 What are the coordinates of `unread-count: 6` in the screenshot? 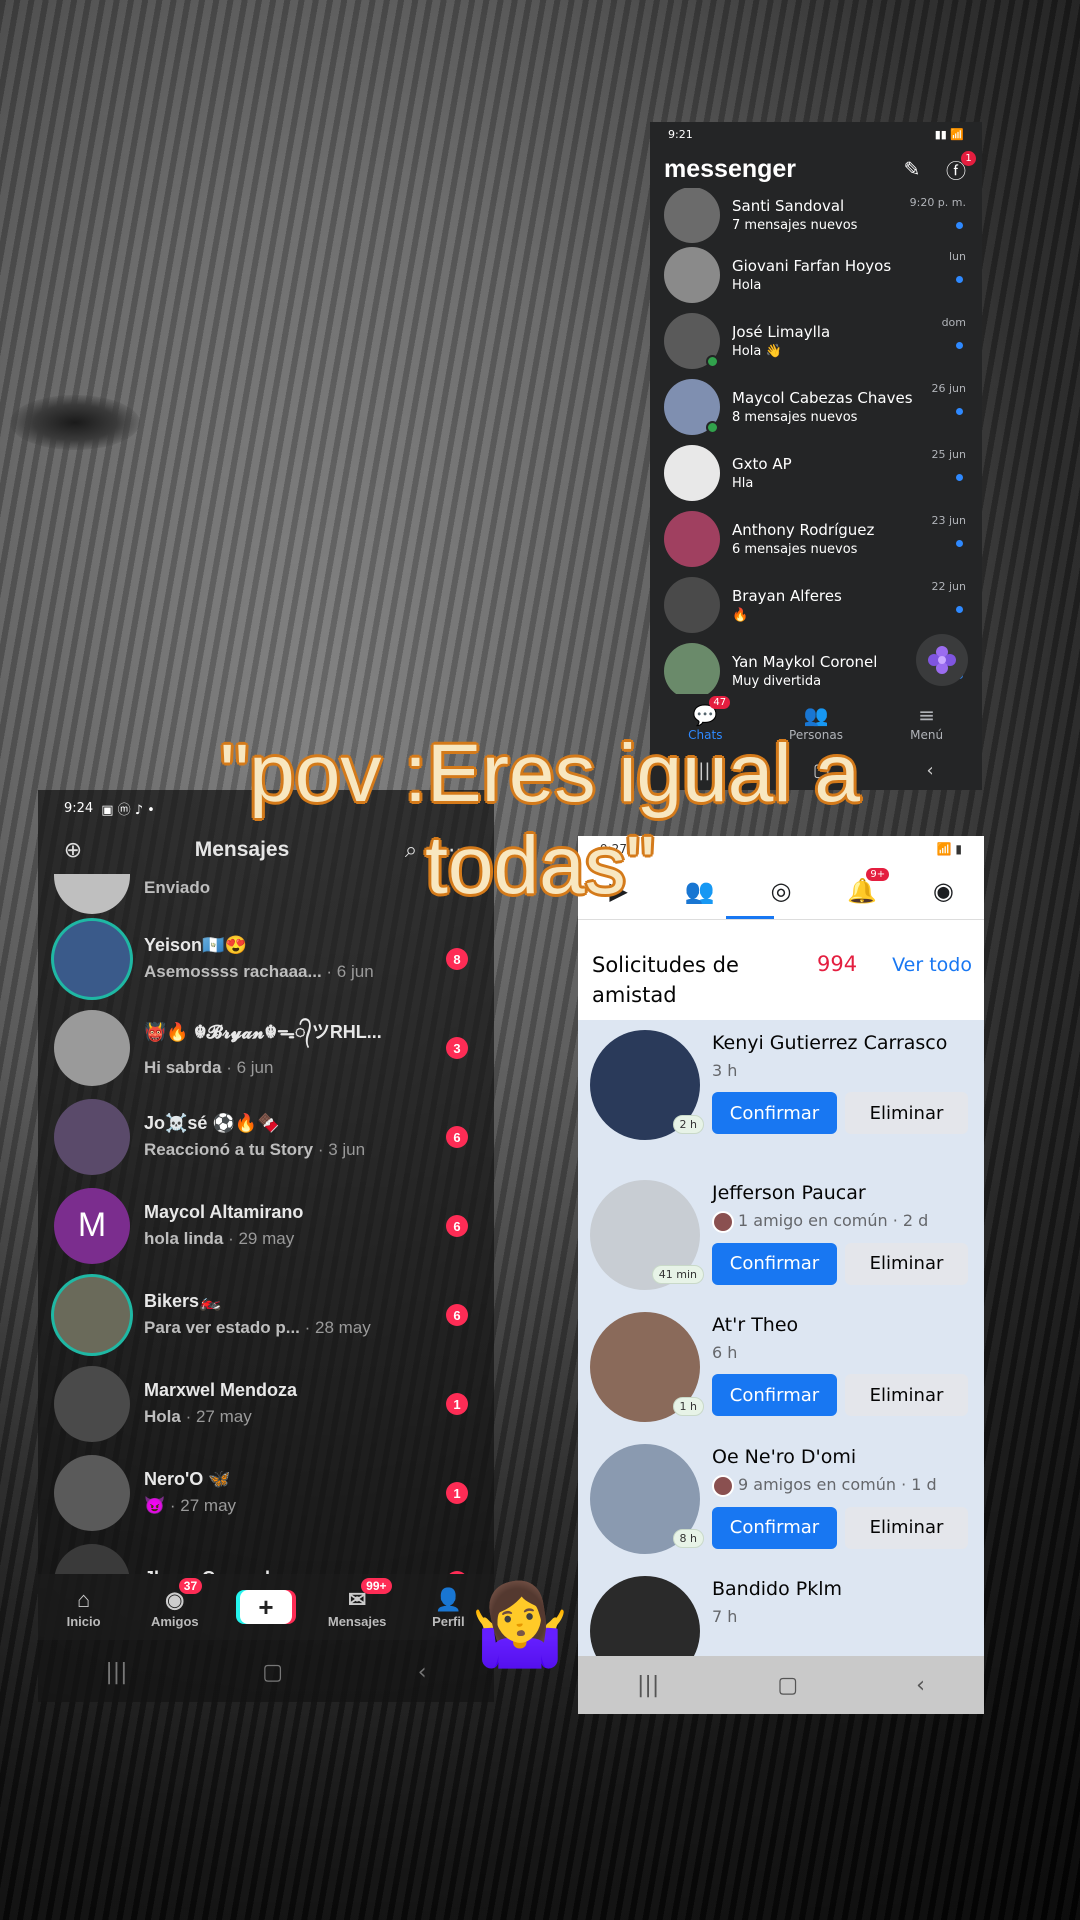 It's located at (457, 1315).